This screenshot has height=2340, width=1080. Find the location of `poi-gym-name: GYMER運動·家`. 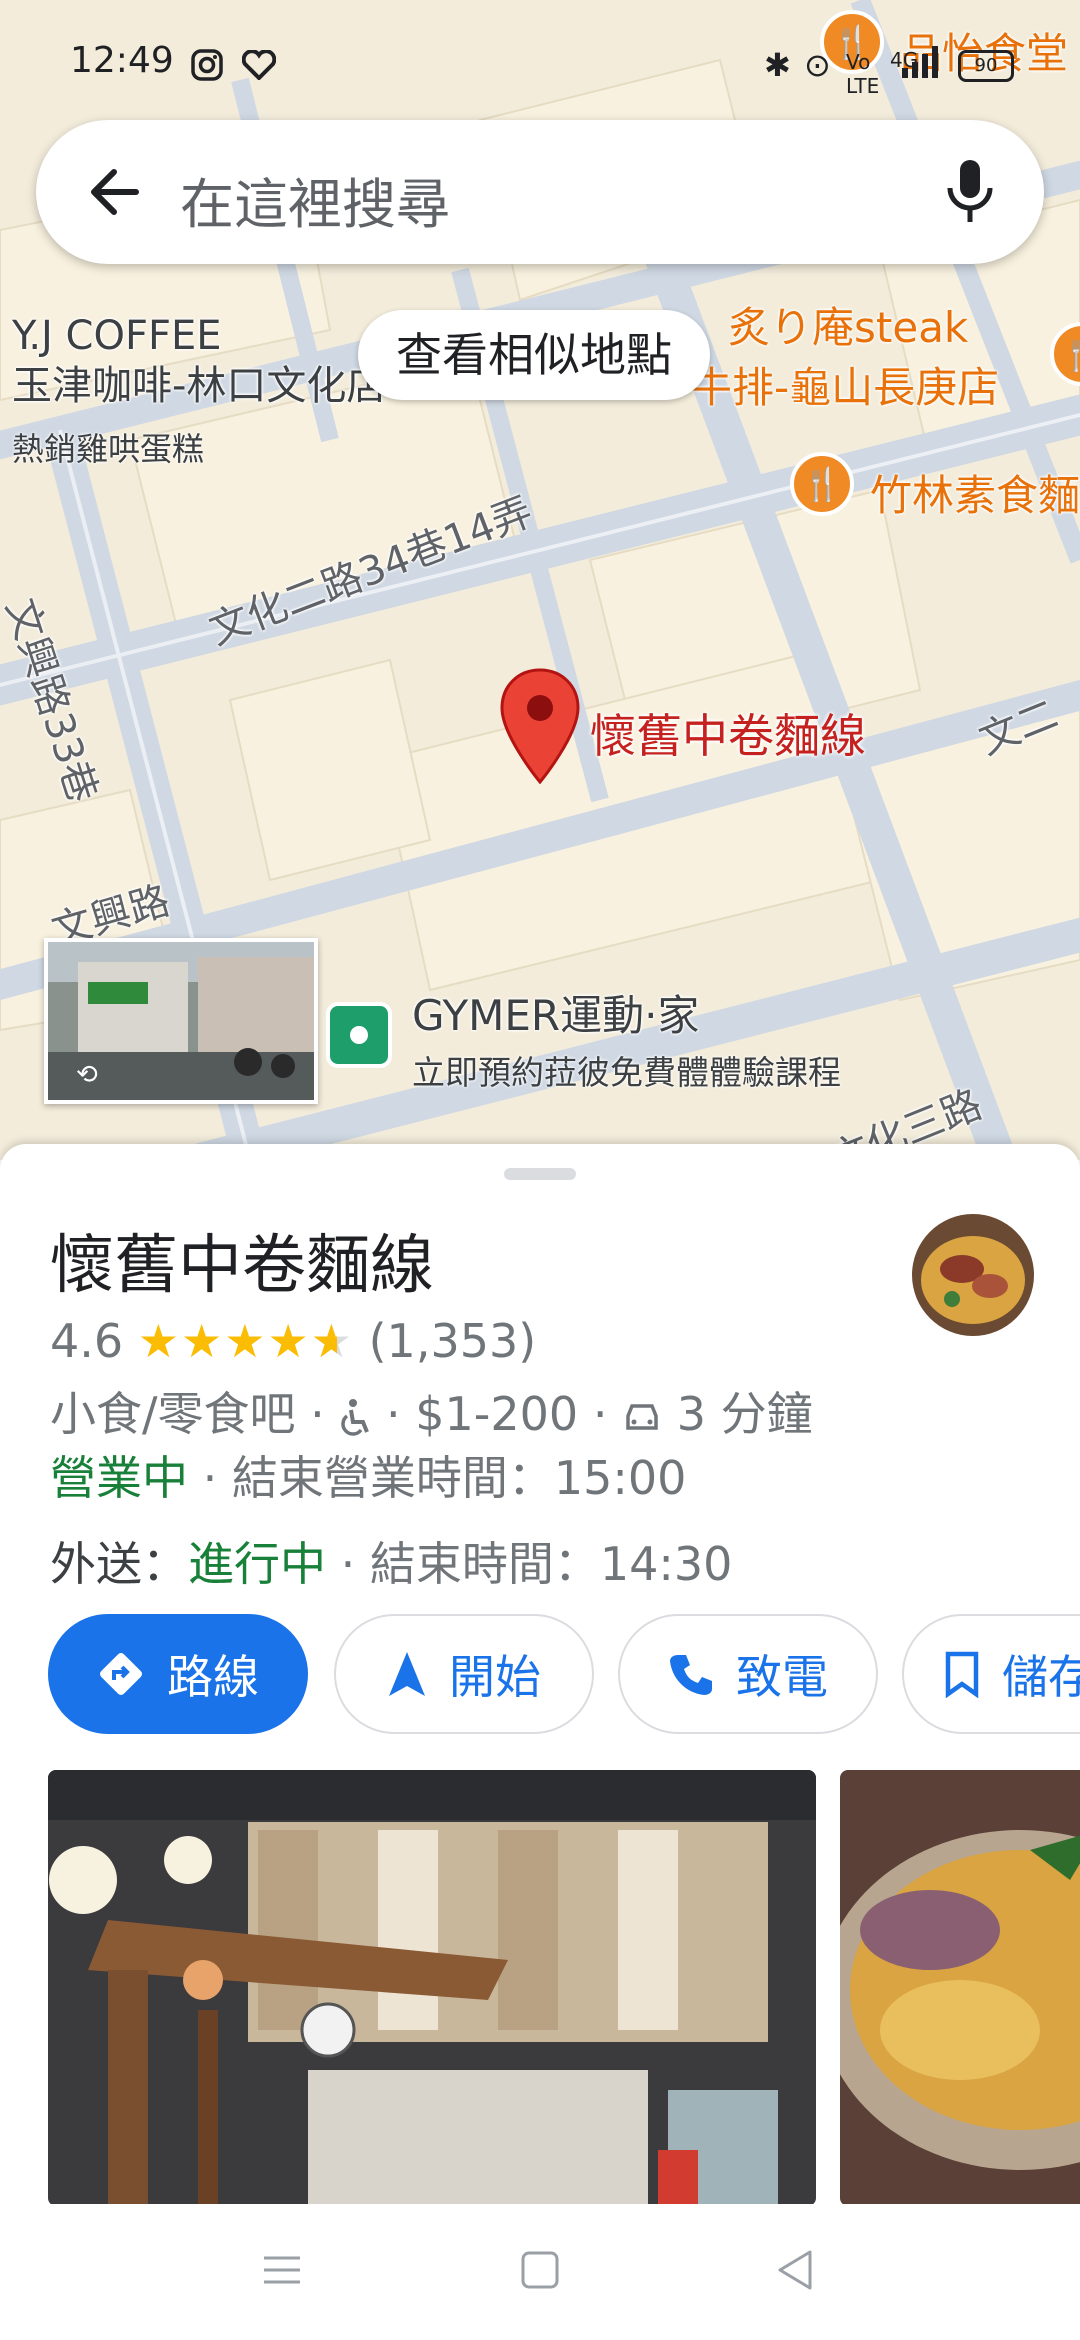

poi-gym-name: GYMER運動·家 is located at coordinates (555, 1016).